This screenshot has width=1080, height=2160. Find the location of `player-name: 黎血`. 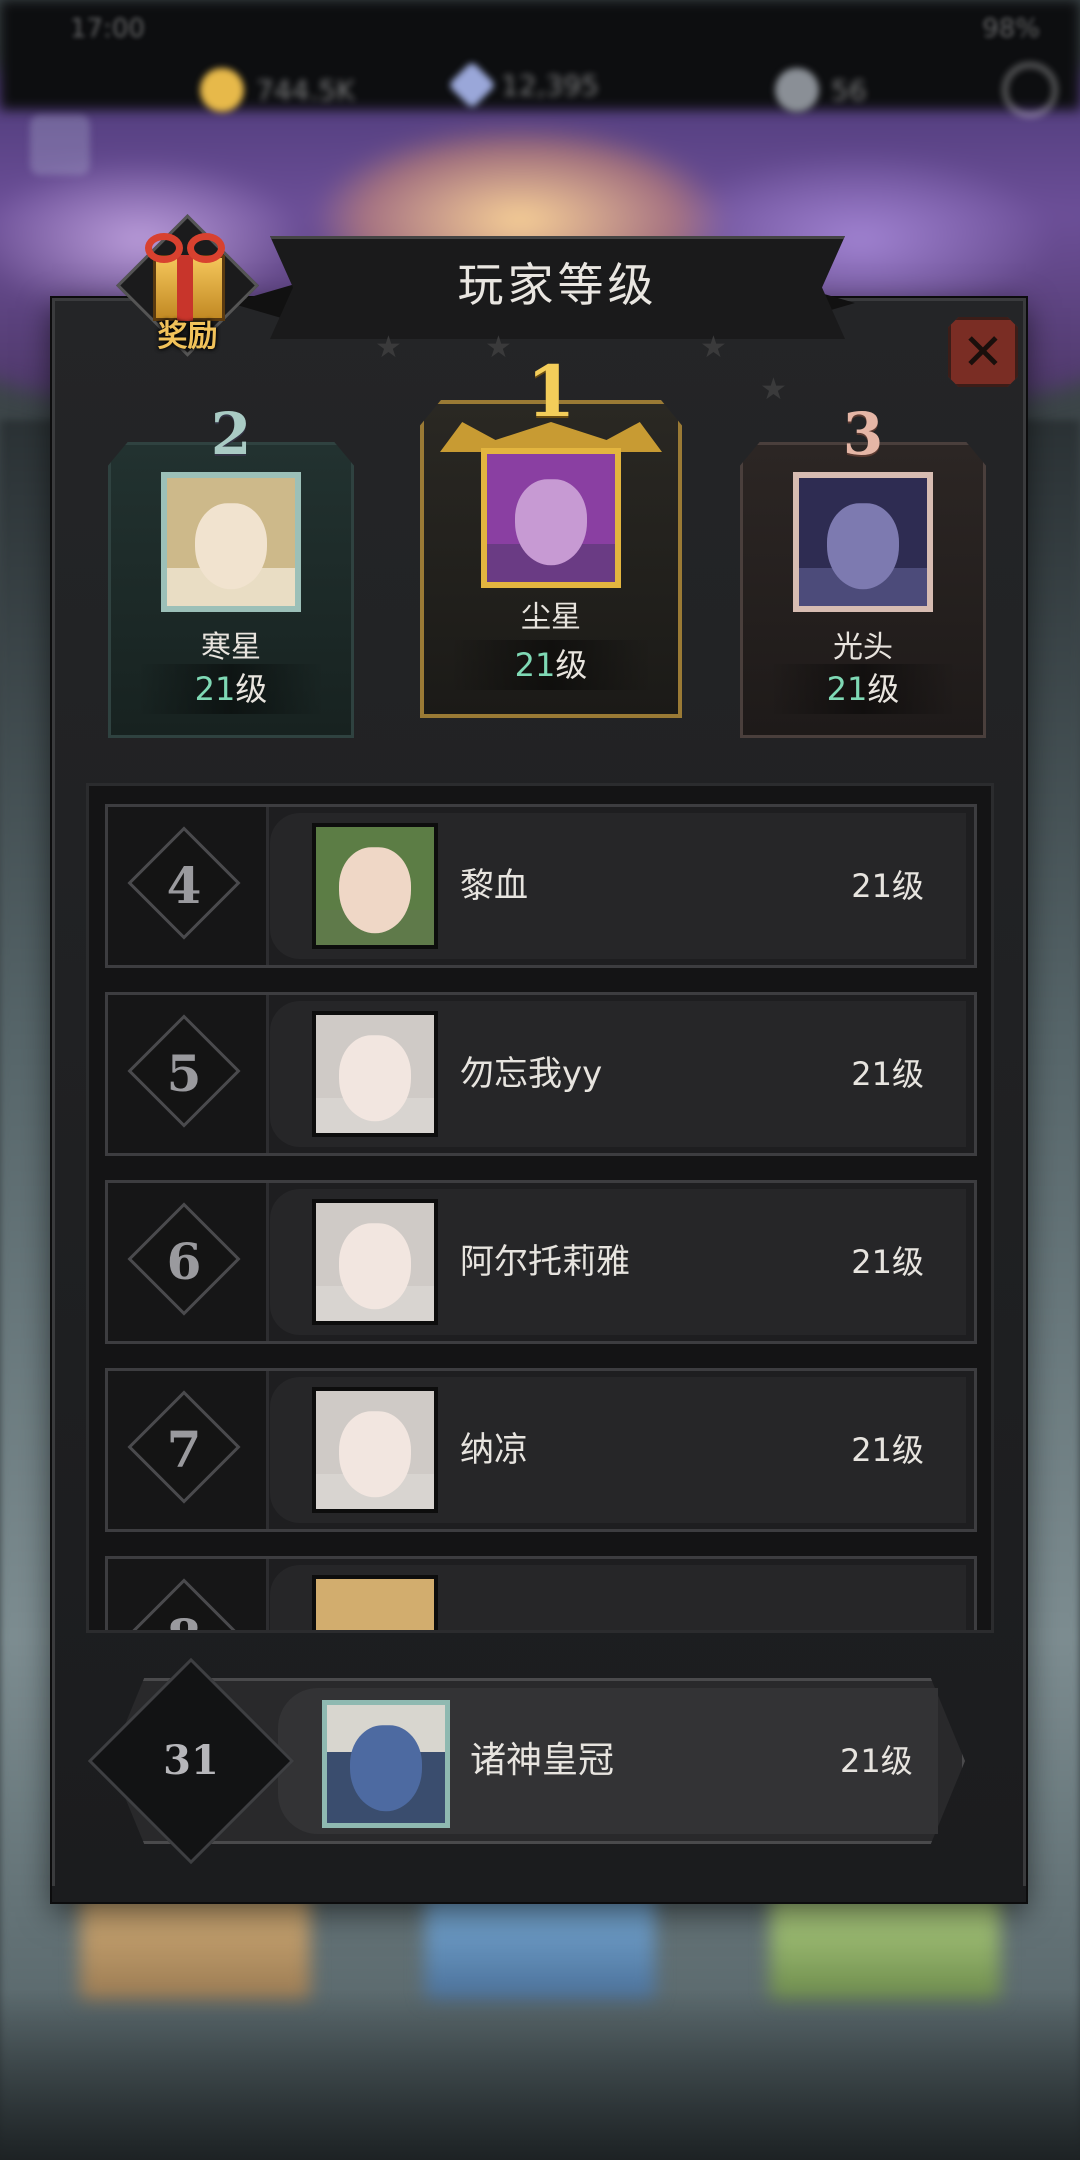

player-name: 黎血 is located at coordinates (494, 886).